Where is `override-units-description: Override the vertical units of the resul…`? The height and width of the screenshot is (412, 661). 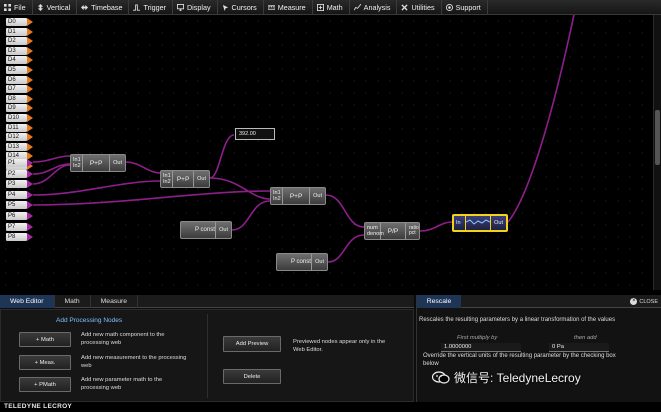
override-units-description: Override the vertical units of the resul… is located at coordinates (519, 360).